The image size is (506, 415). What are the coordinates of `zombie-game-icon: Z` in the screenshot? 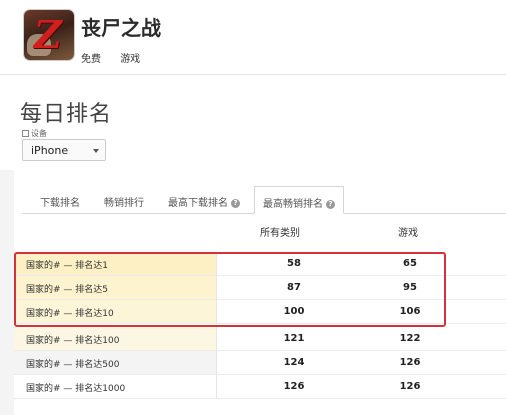 It's located at (49, 35).